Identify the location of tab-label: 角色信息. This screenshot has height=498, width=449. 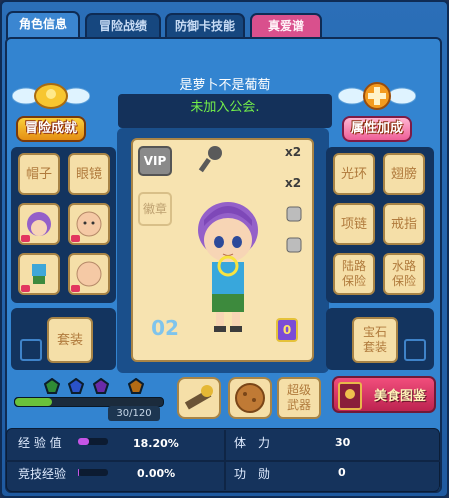
(42, 24).